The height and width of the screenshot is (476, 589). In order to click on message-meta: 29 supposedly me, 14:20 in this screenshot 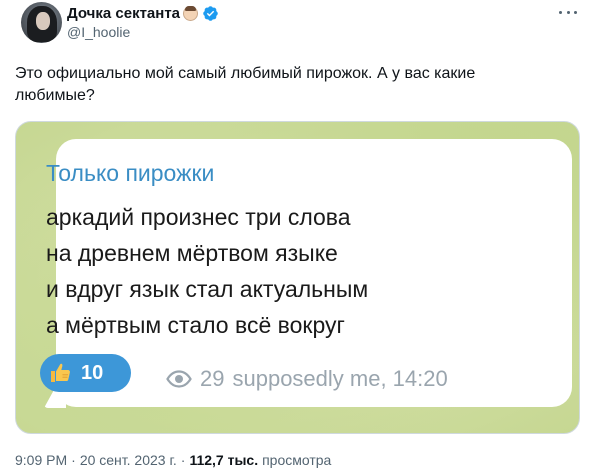, I will do `click(307, 379)`.